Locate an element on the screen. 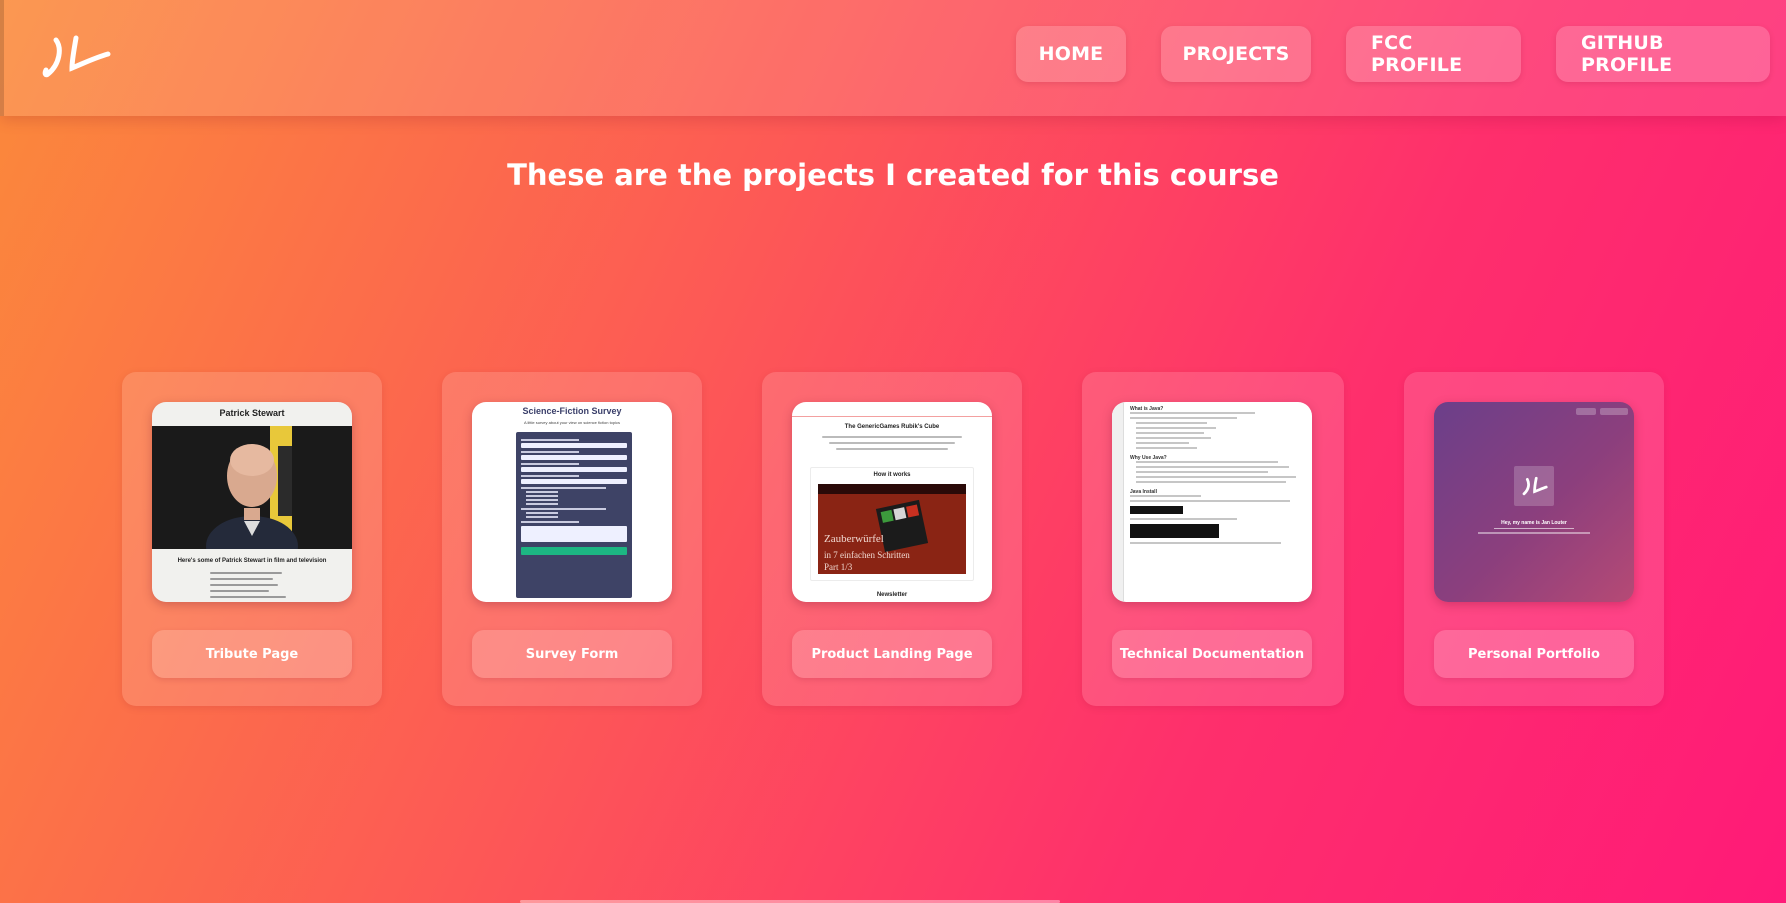 The height and width of the screenshot is (903, 1786). portrait-image is located at coordinates (252, 501).